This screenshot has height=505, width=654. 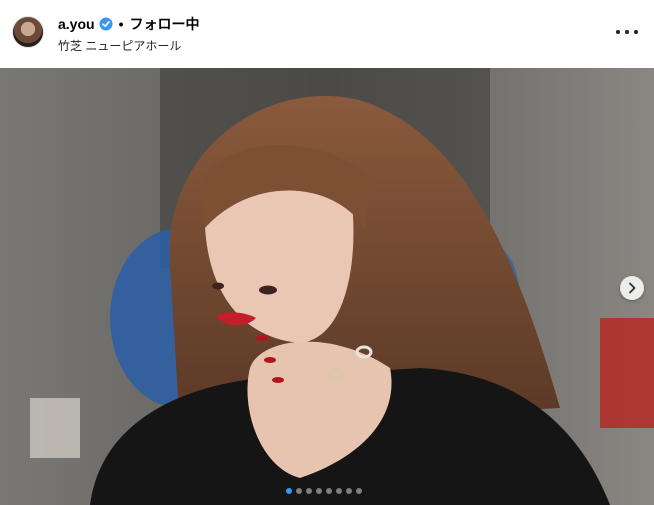 I want to click on follow-status-button: フォロー中, so click(x=164, y=24).